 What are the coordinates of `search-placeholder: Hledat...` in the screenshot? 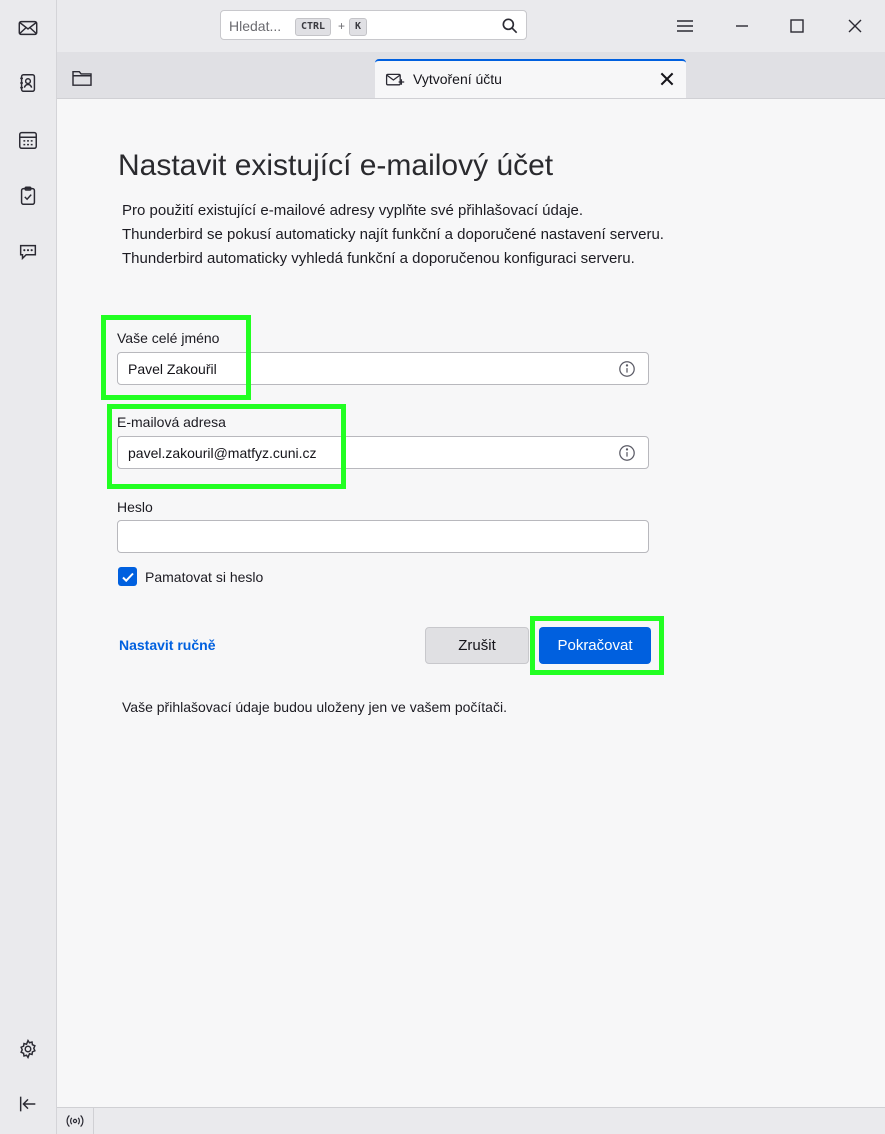 It's located at (255, 26).